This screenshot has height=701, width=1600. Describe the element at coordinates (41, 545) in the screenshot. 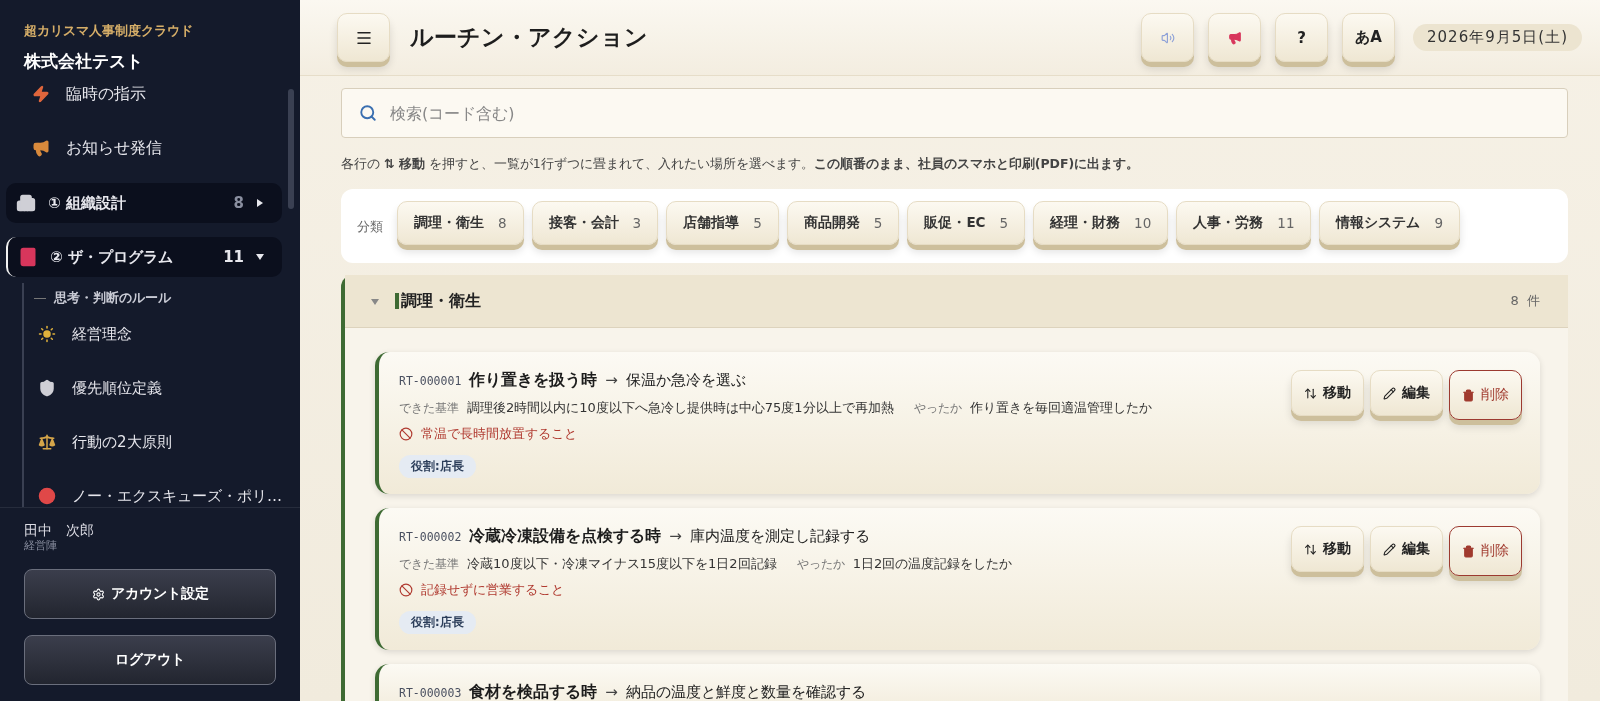

I see `user-role: 経営陣` at that location.